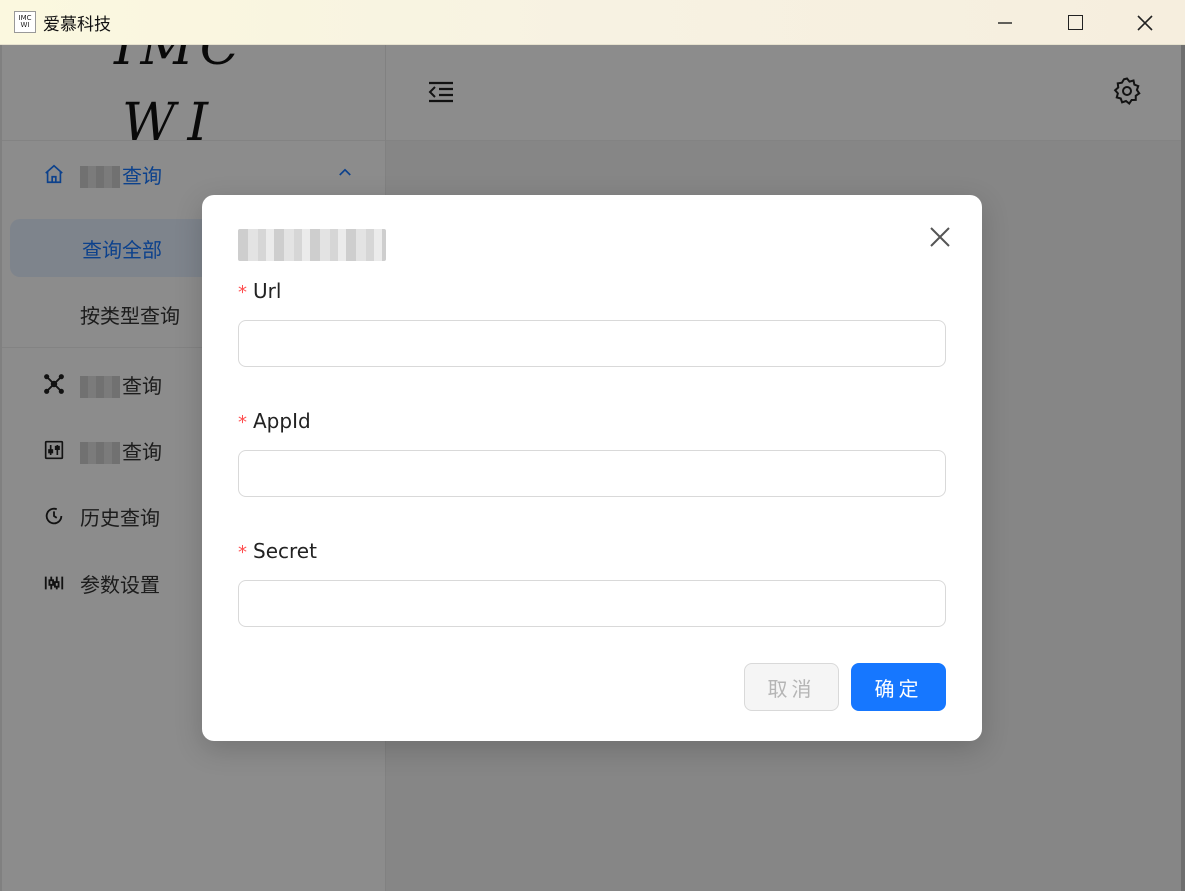 Image resolution: width=1185 pixels, height=891 pixels. I want to click on url-label: * Url, so click(259, 291).